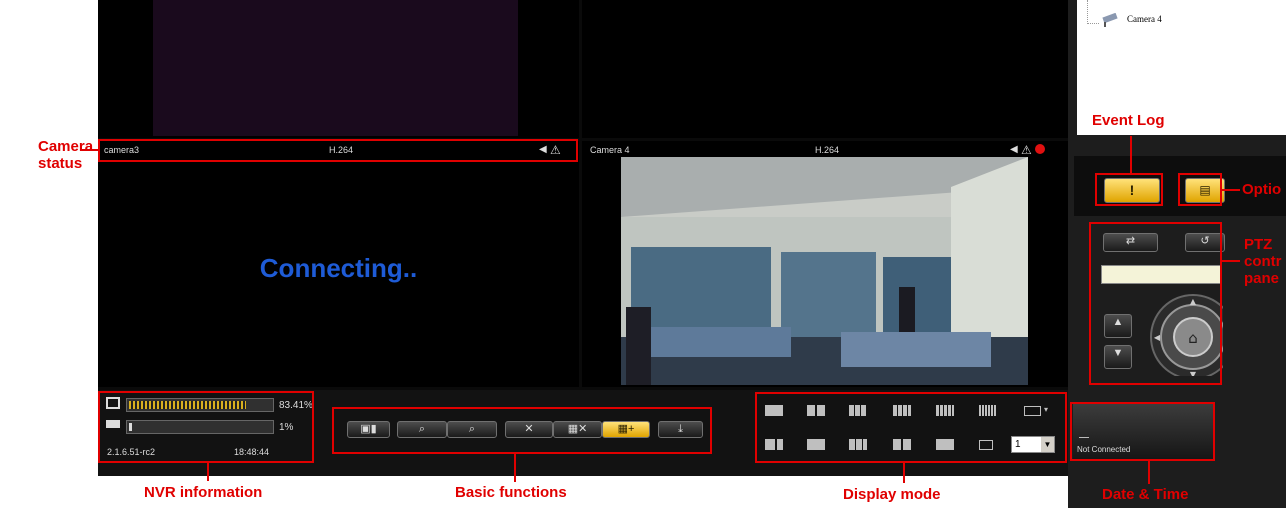  What do you see at coordinates (203, 492) in the screenshot?
I see `nvr-info-label: NVR information` at bounding box center [203, 492].